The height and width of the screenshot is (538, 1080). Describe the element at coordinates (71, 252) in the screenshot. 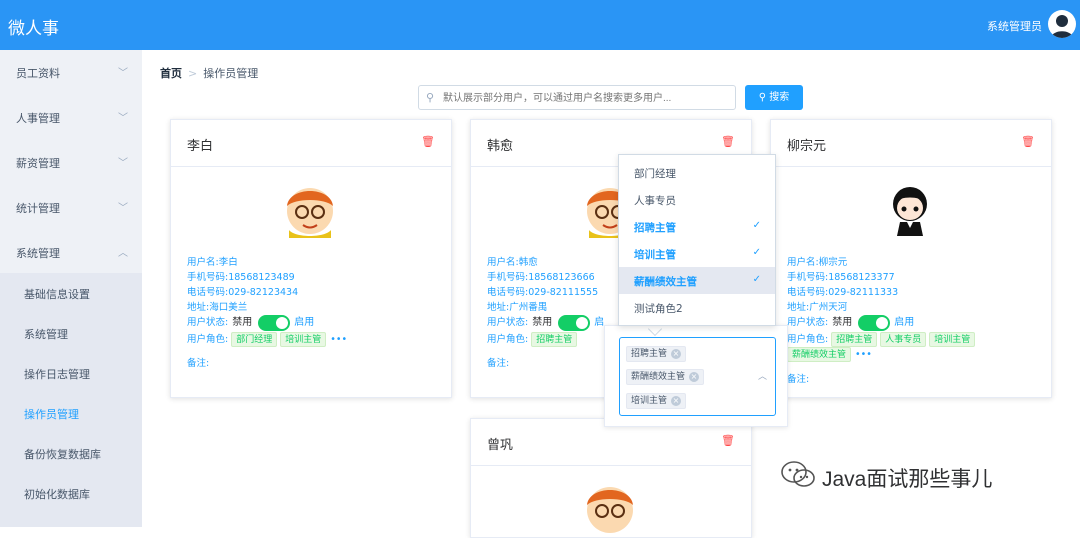

I see `sidebar-item-system: 系统管理 ︿` at that location.